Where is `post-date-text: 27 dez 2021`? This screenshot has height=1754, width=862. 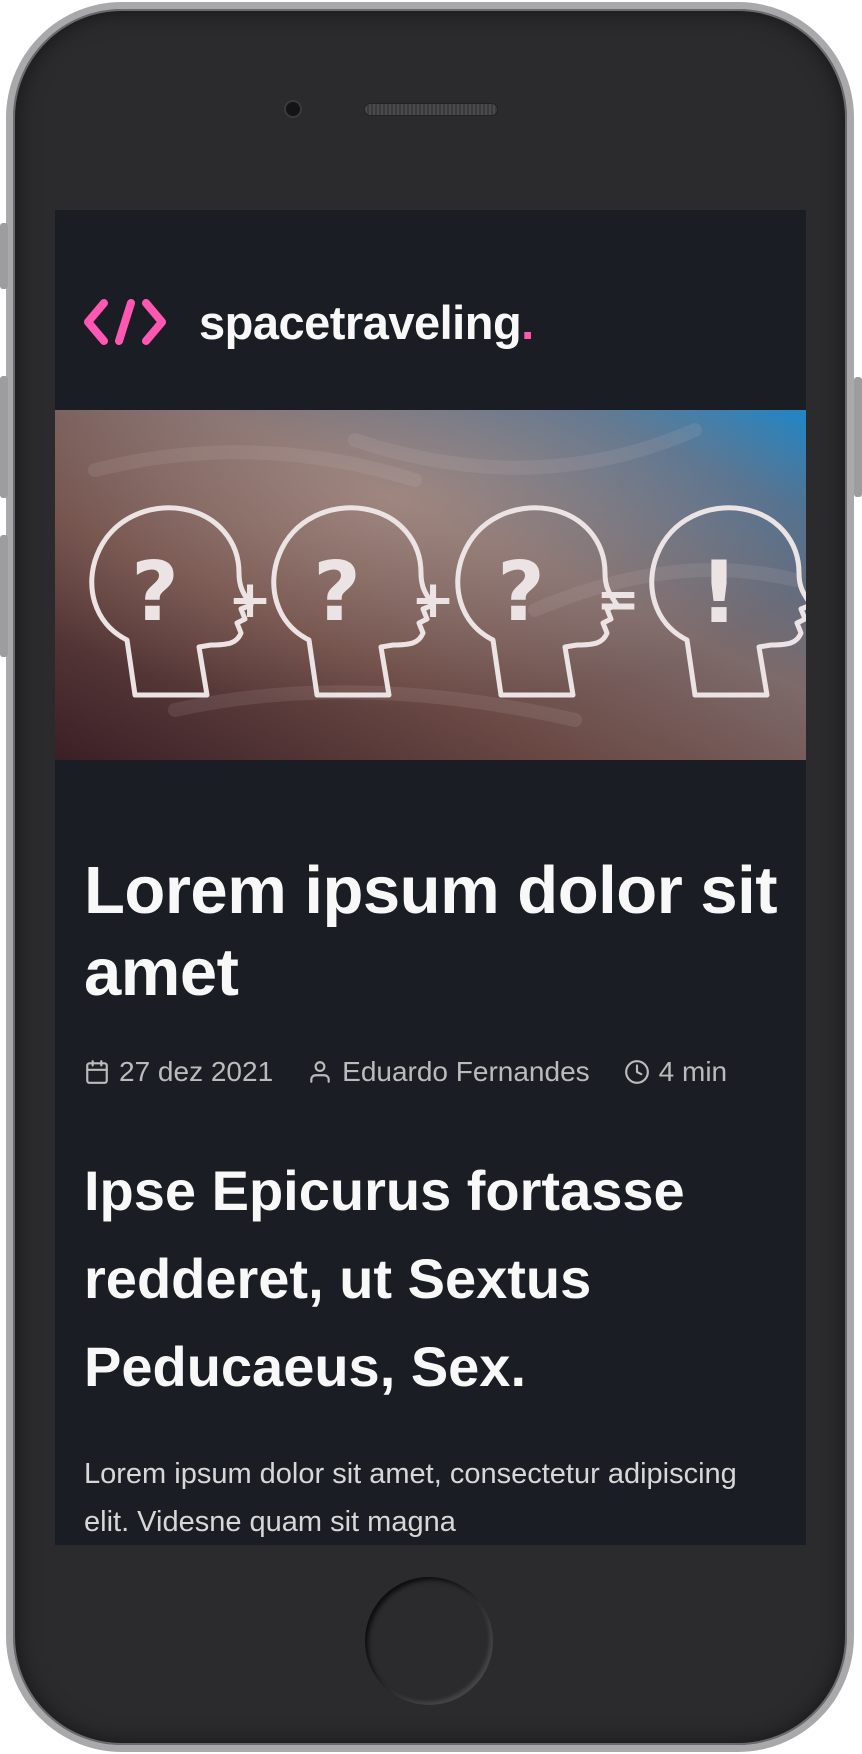
post-date-text: 27 dez 2021 is located at coordinates (196, 1071).